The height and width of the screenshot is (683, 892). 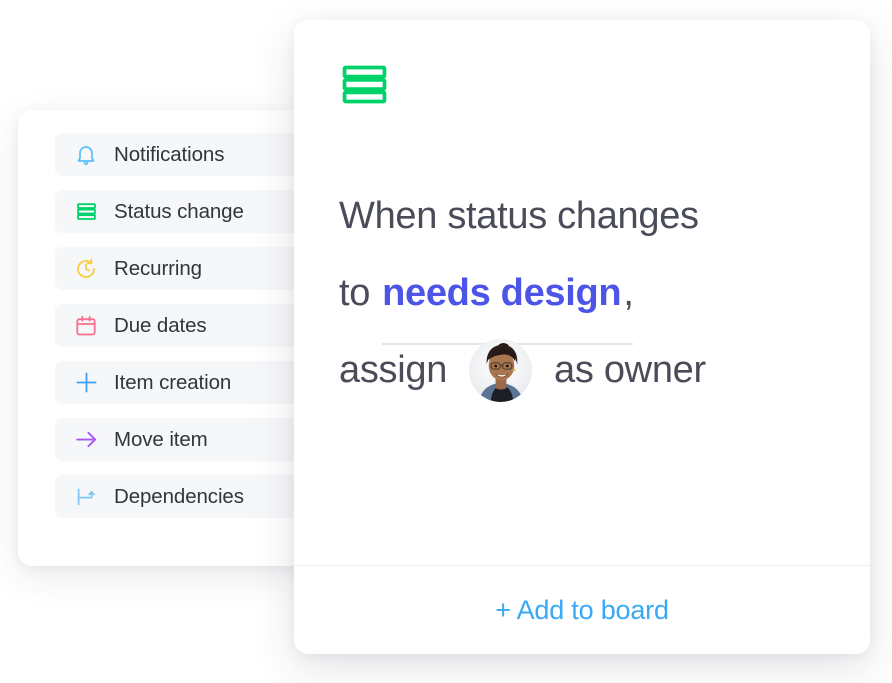 I want to click on sidebar-item-label: Item creation, so click(x=173, y=382).